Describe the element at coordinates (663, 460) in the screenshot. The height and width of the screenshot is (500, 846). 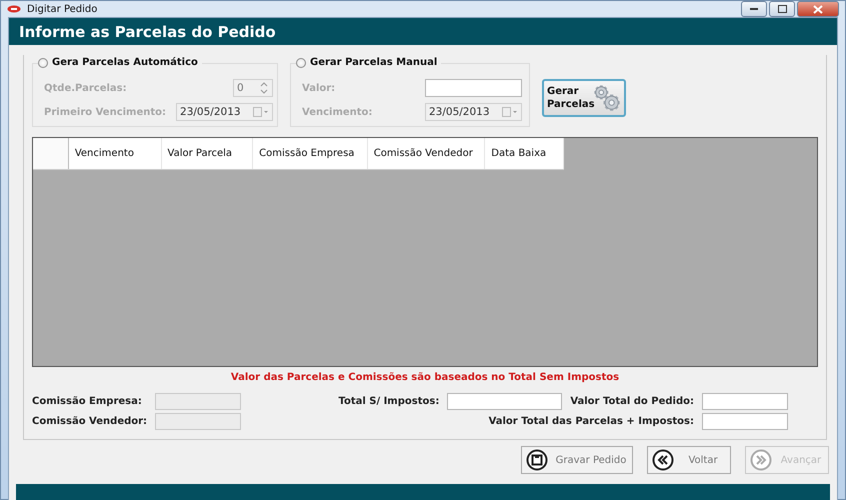
I see `double-left-chevron-icon` at that location.